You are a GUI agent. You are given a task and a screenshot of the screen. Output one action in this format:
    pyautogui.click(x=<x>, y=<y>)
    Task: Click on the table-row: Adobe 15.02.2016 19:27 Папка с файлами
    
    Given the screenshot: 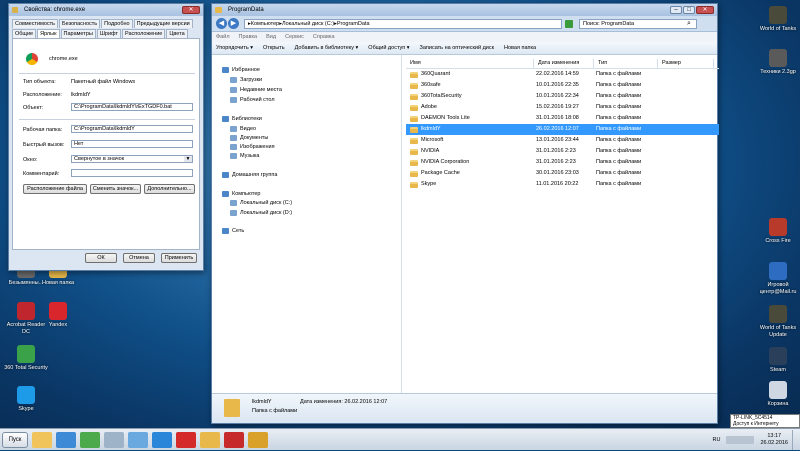 What is the action you would take?
    pyautogui.click(x=562, y=107)
    